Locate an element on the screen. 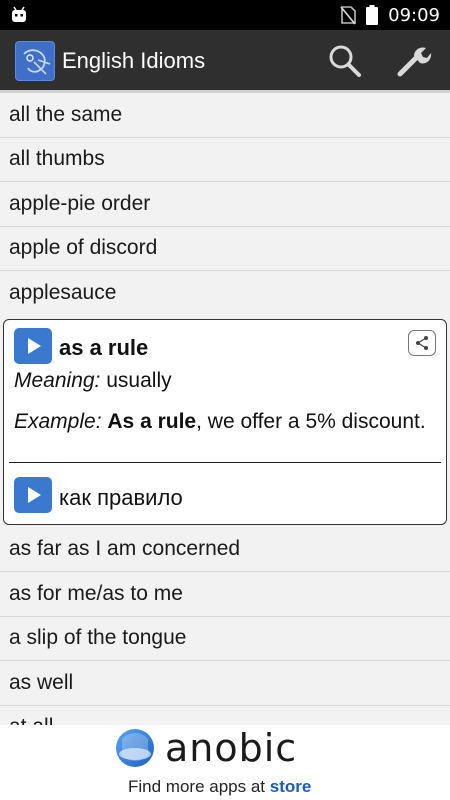 This screenshot has width=450, height=800. wrench-icon is located at coordinates (414, 61).